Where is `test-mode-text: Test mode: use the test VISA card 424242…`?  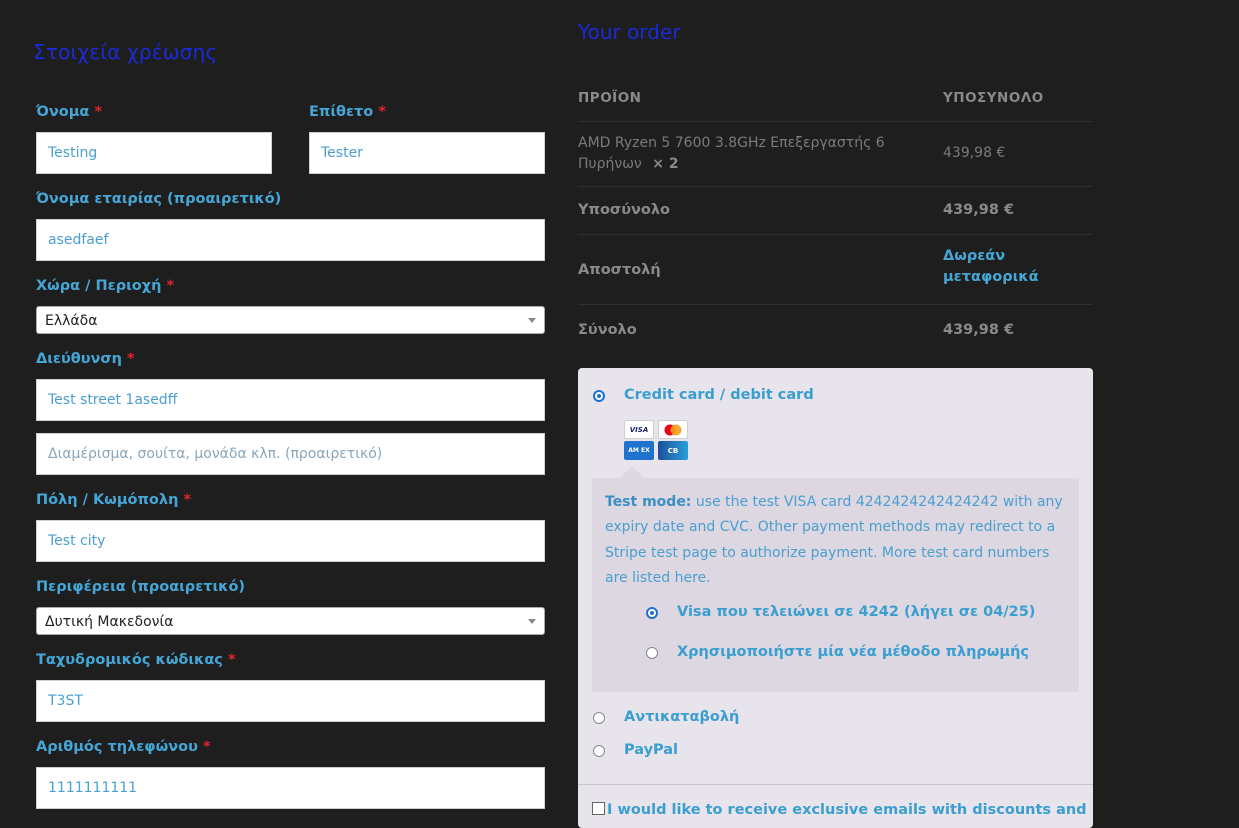 test-mode-text: Test mode: use the test VISA card 424242… is located at coordinates (834, 540).